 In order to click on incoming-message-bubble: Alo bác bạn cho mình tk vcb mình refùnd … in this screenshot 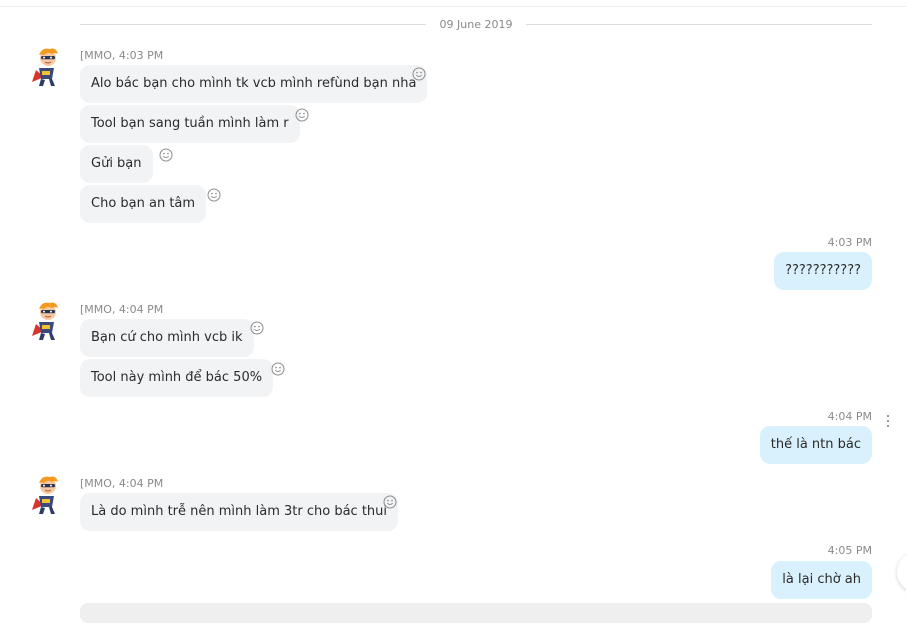, I will do `click(254, 84)`.